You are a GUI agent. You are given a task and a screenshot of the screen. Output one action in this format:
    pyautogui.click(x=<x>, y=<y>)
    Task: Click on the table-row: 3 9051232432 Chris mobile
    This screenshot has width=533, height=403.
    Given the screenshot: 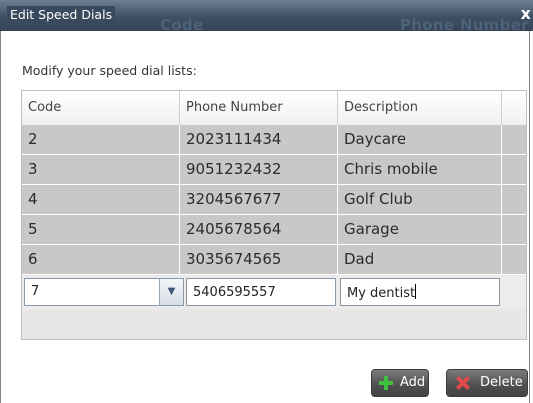 What is the action you would take?
    pyautogui.click(x=274, y=170)
    